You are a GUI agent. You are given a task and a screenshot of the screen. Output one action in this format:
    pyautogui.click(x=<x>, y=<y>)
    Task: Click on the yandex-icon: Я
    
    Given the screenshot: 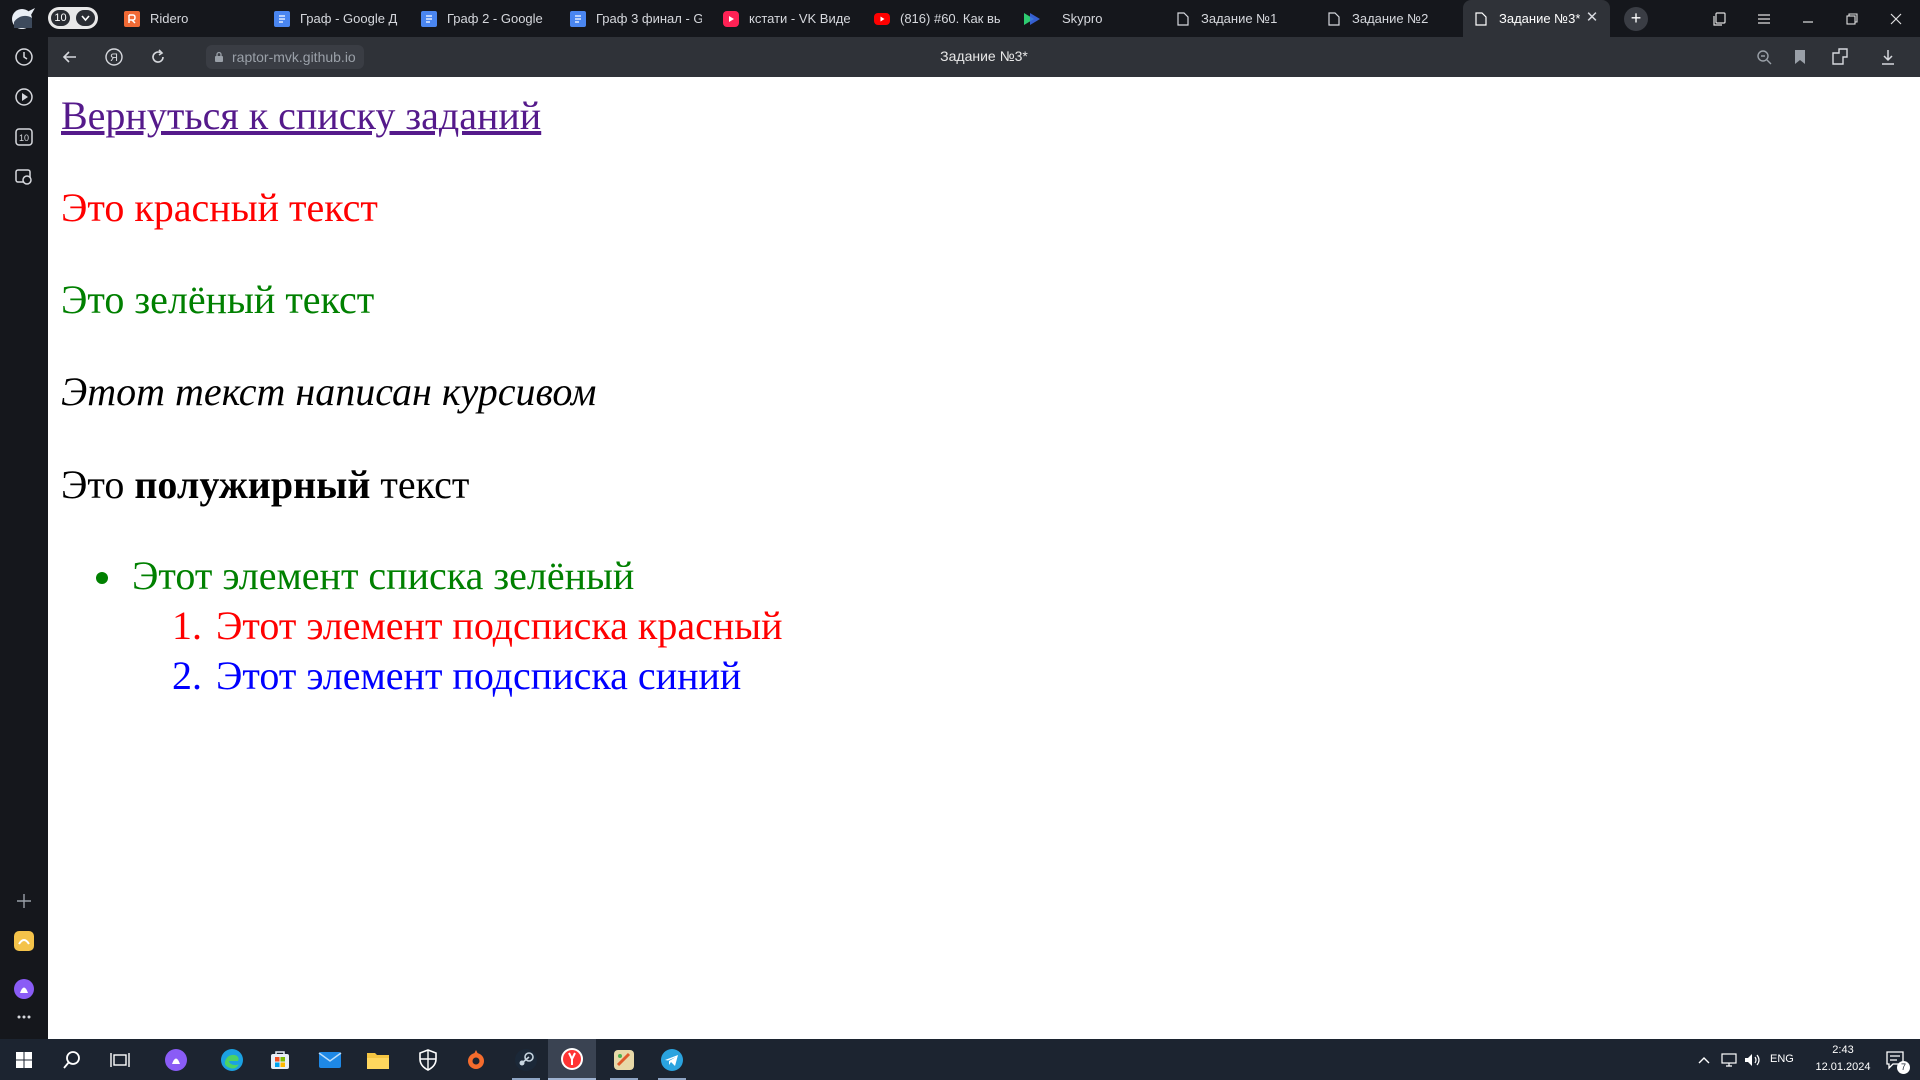 What is the action you would take?
    pyautogui.click(x=114, y=57)
    